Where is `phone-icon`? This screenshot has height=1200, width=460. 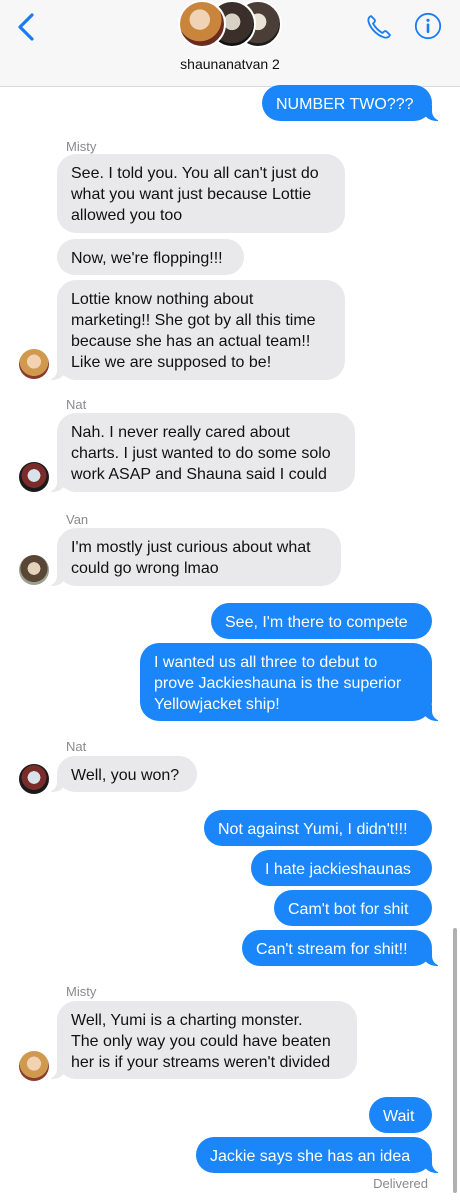
phone-icon is located at coordinates (379, 27).